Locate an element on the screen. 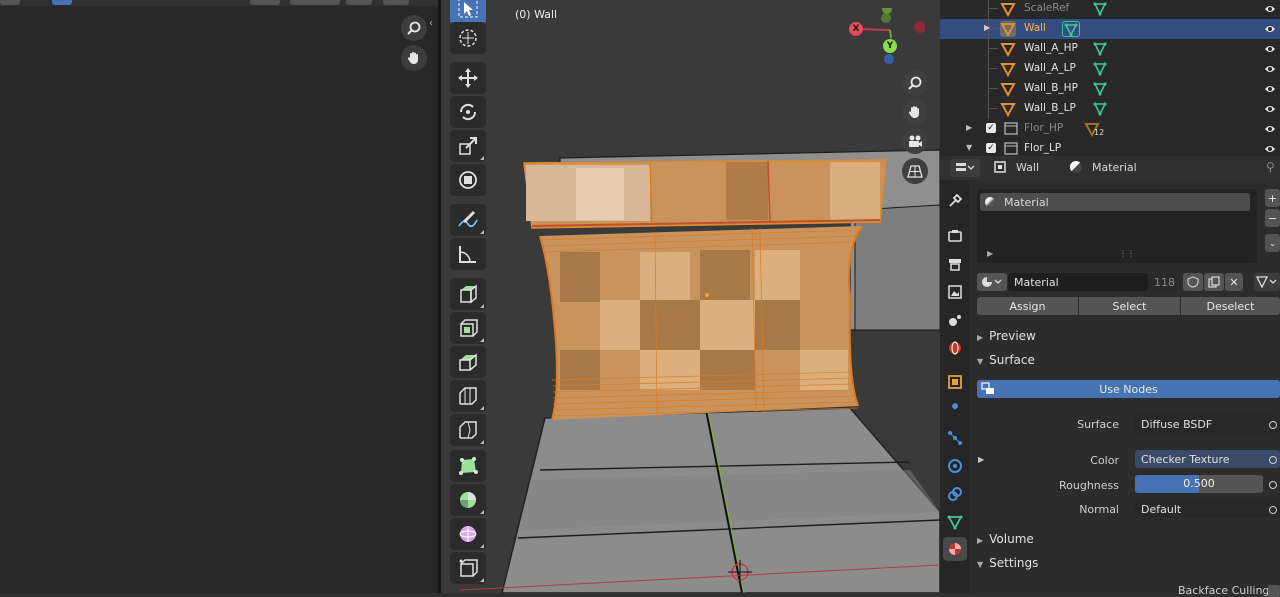  fake-user-shield-icon is located at coordinates (1193, 282).